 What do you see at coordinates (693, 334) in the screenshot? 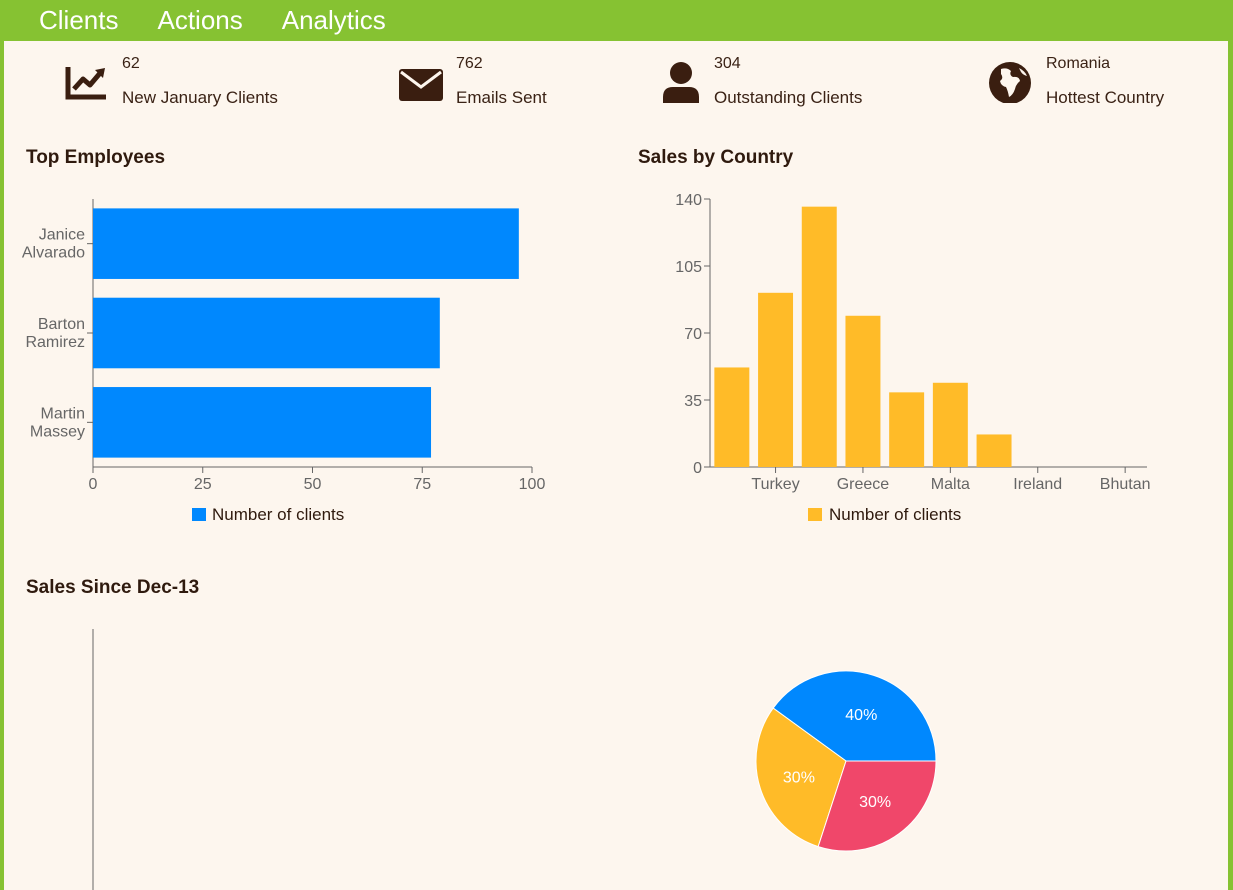
I see `y-tick-label: 70` at bounding box center [693, 334].